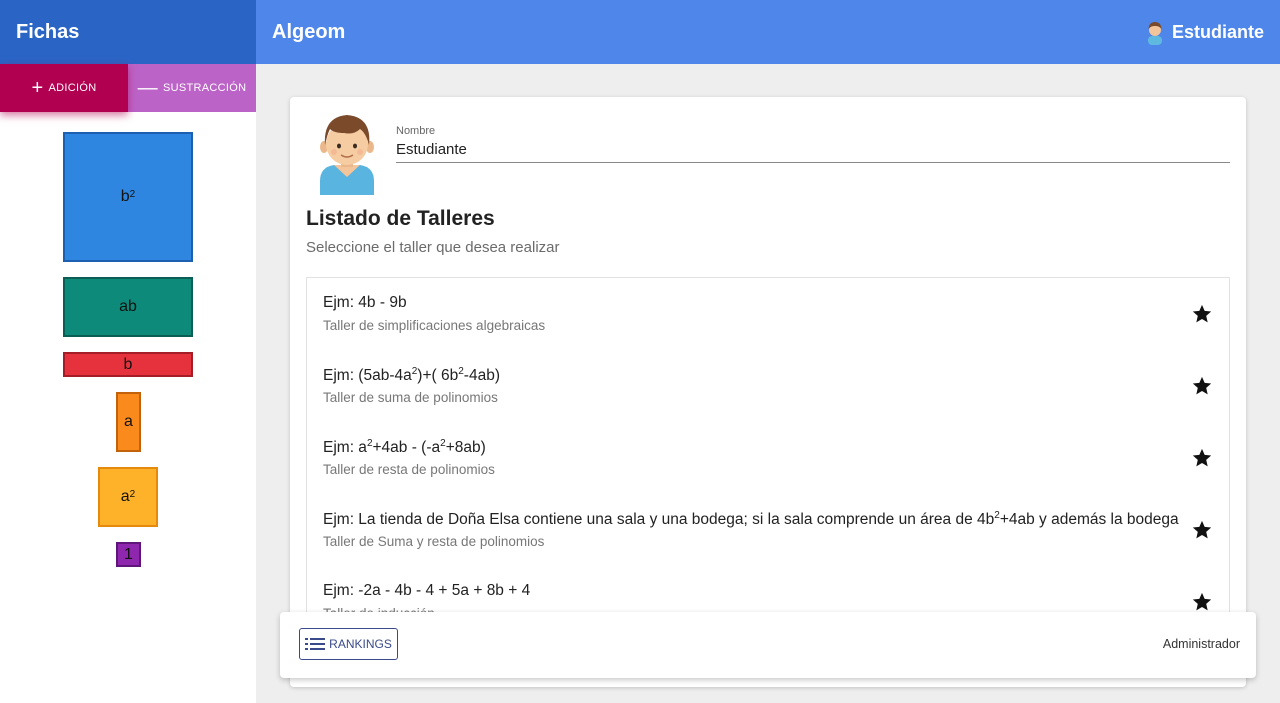 The image size is (1280, 703). I want to click on tile-unit: 1, so click(128, 554).